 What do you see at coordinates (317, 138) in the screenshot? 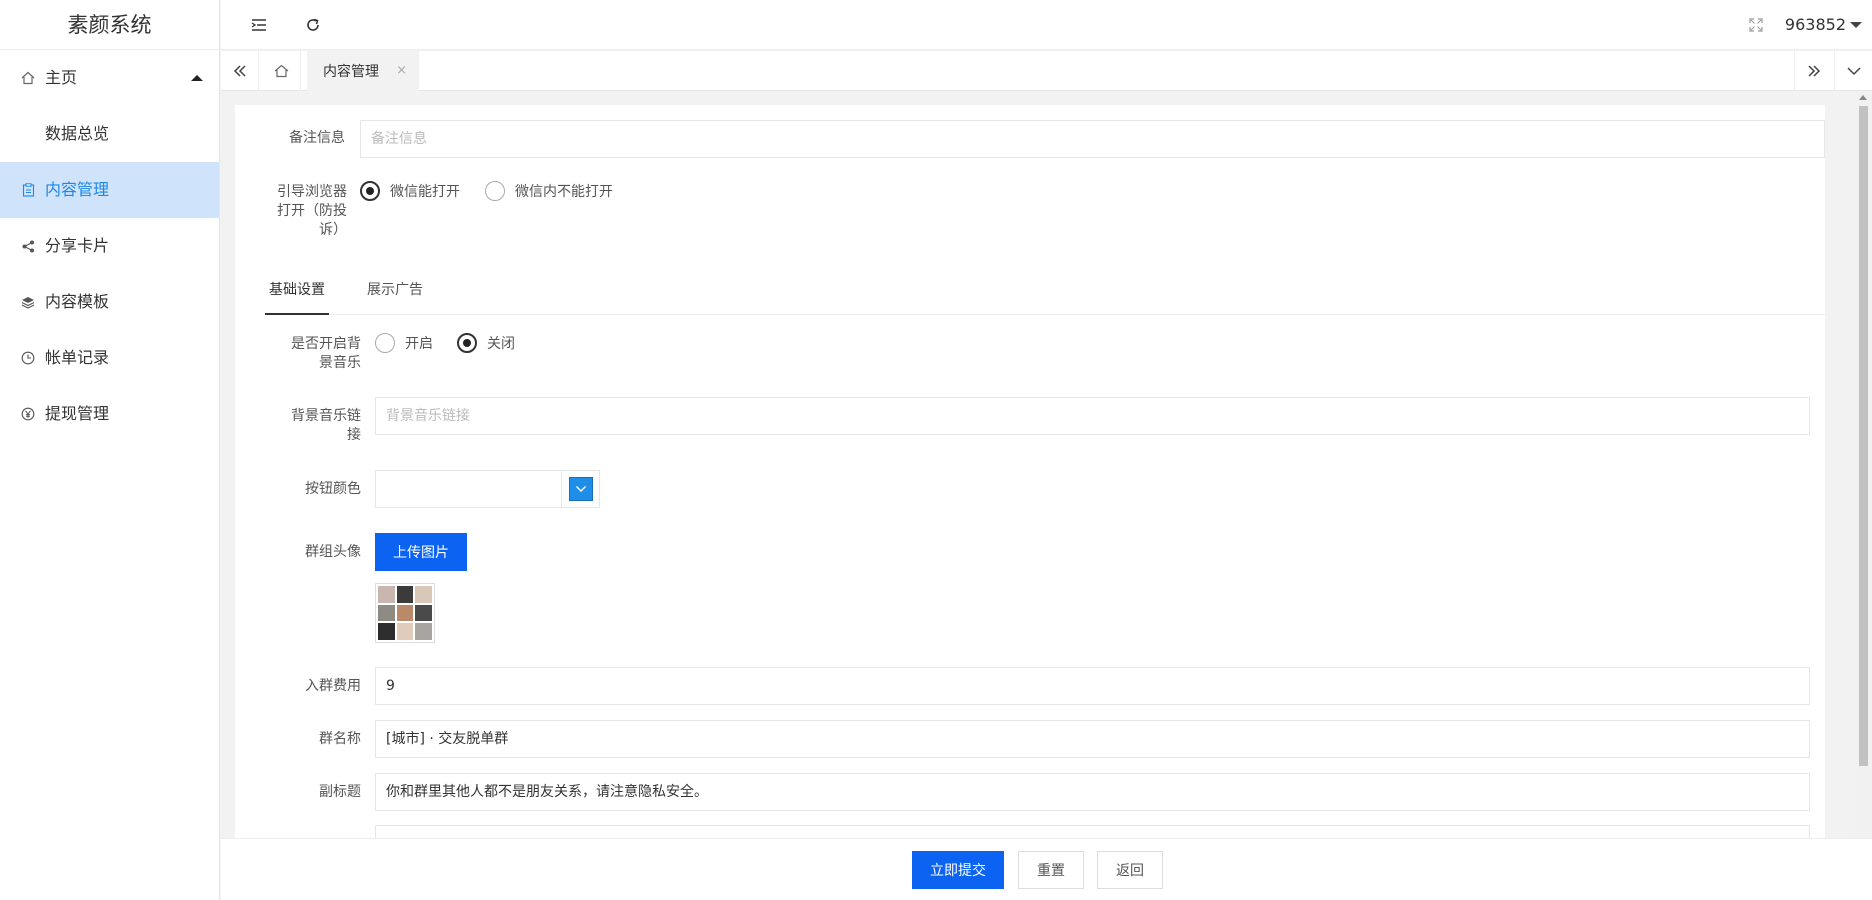
I see `remark-label: 备注信息` at bounding box center [317, 138].